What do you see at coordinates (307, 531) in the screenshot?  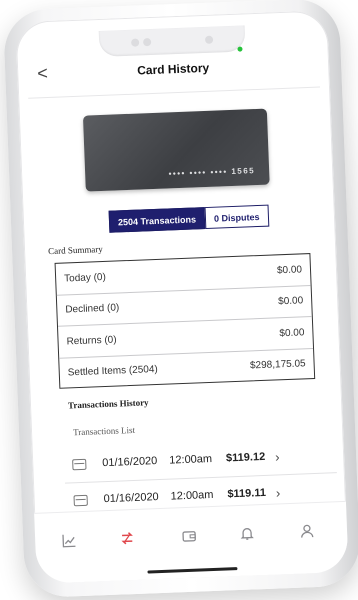 I see `user-icon` at bounding box center [307, 531].